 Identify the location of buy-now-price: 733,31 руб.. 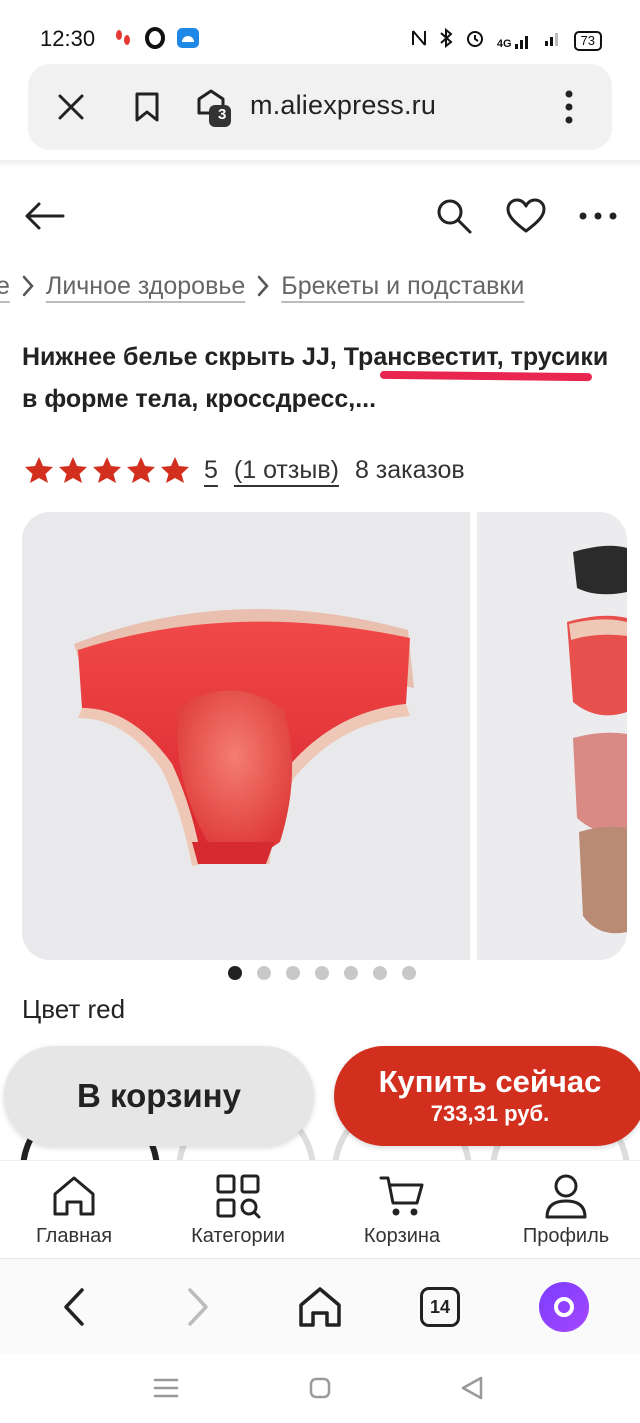
(490, 1113).